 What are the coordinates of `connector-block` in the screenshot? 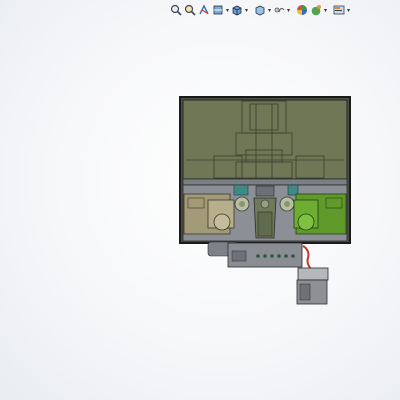 It's located at (265, 255).